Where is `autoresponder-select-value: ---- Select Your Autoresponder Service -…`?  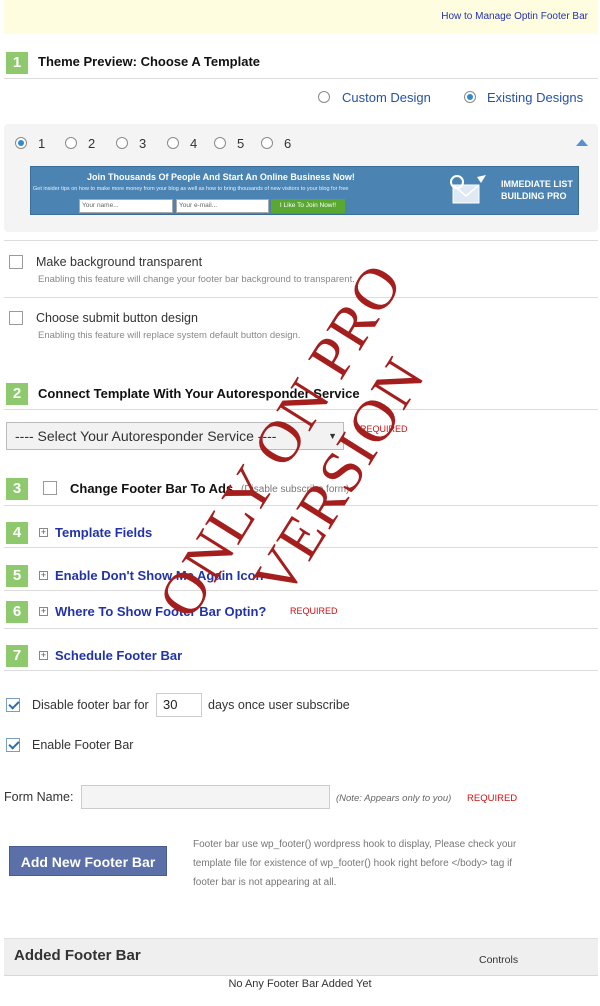
autoresponder-select-value: ---- Select Your Autoresponder Service -… is located at coordinates (146, 436).